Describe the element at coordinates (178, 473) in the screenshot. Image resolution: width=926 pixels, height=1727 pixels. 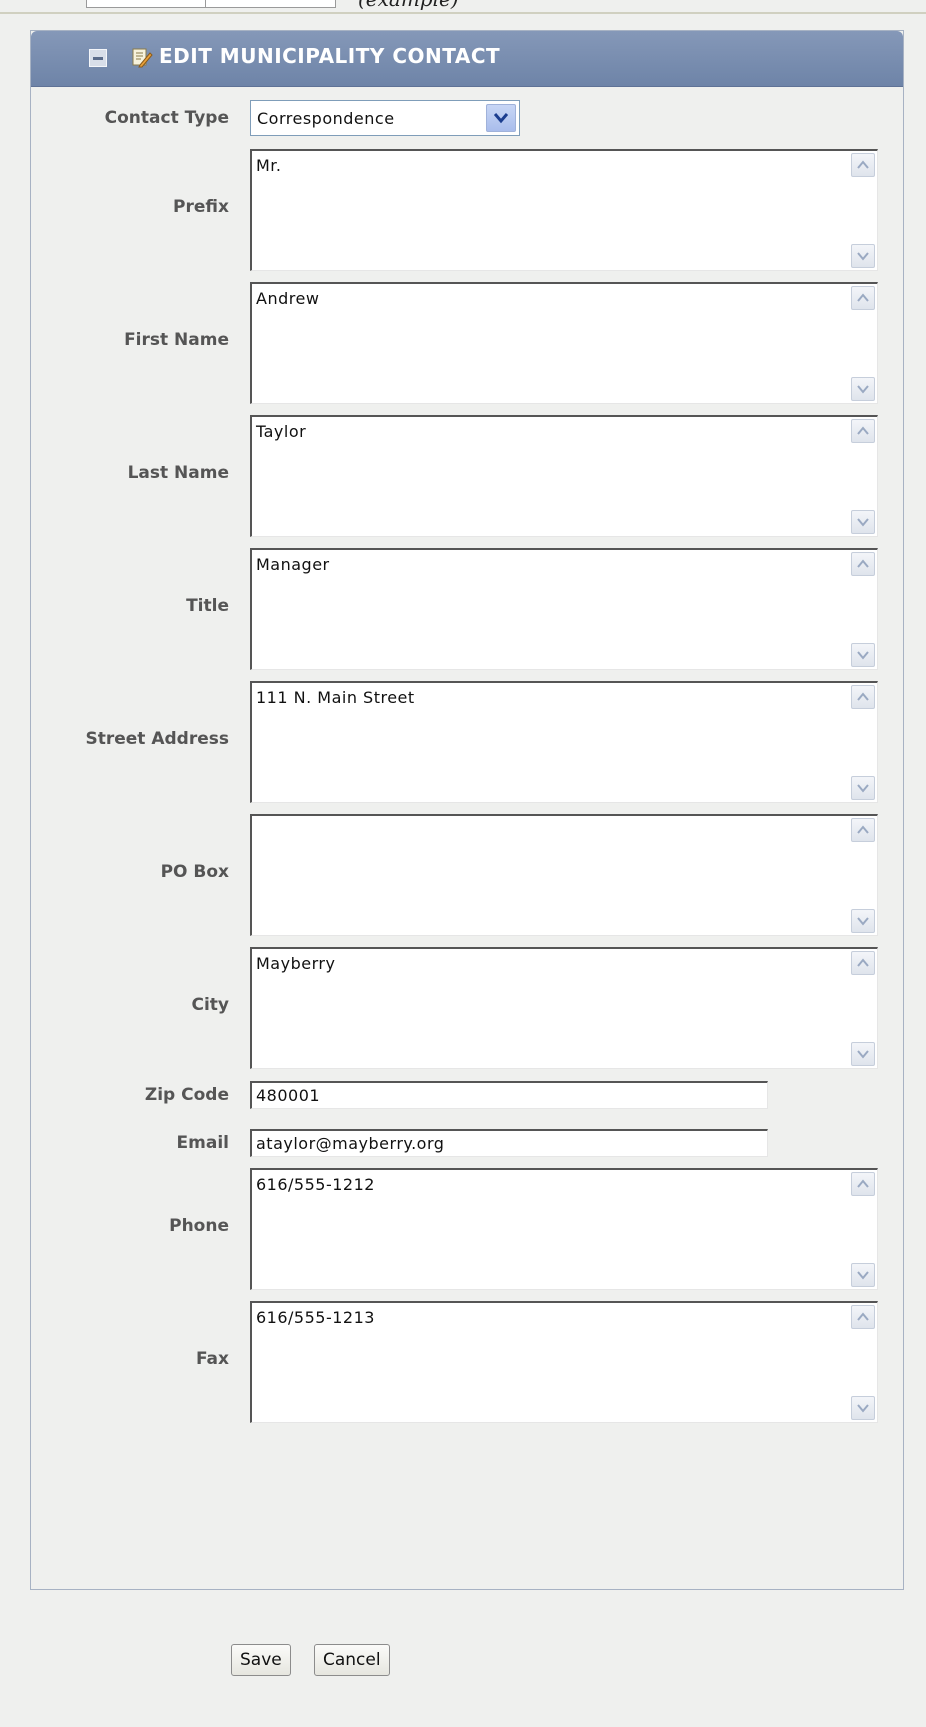
I see `last-name-label: Last Name` at that location.